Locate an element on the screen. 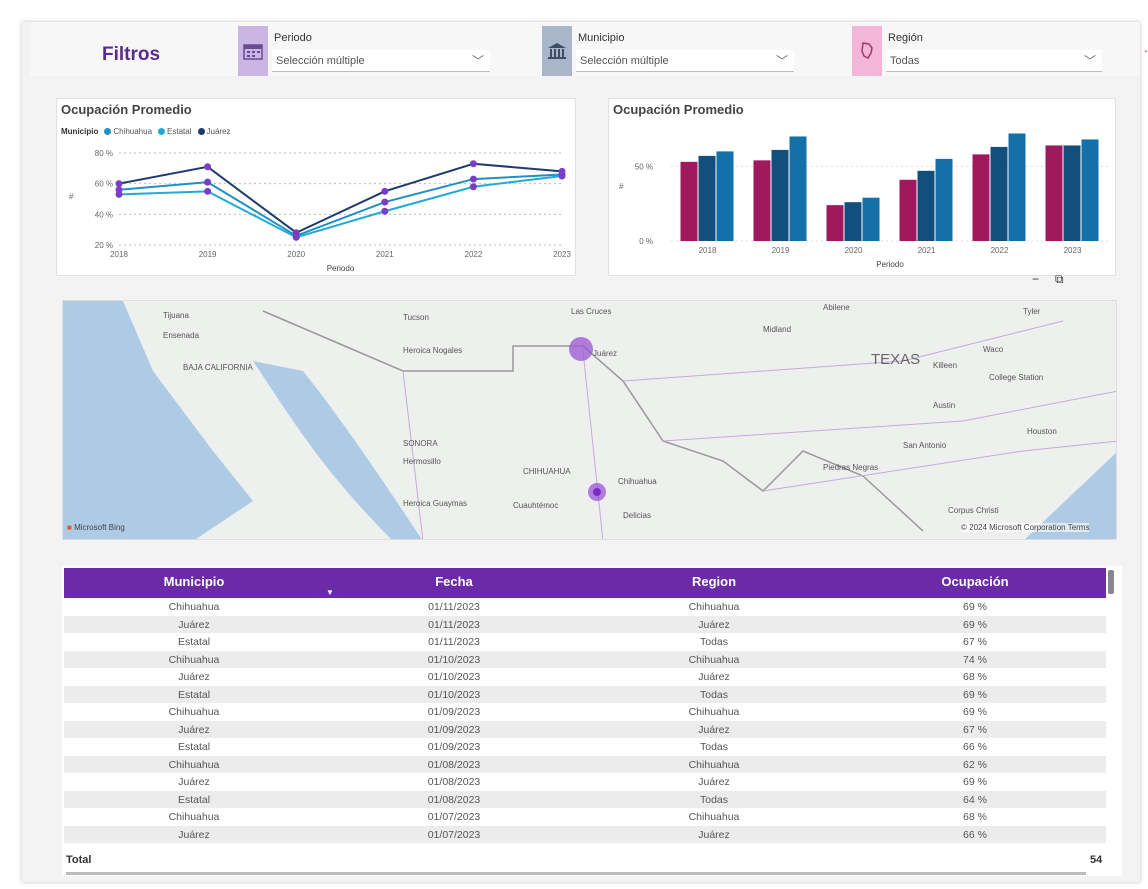 The width and height of the screenshot is (1148, 889). table-cell: 66 % is located at coordinates (975, 747).